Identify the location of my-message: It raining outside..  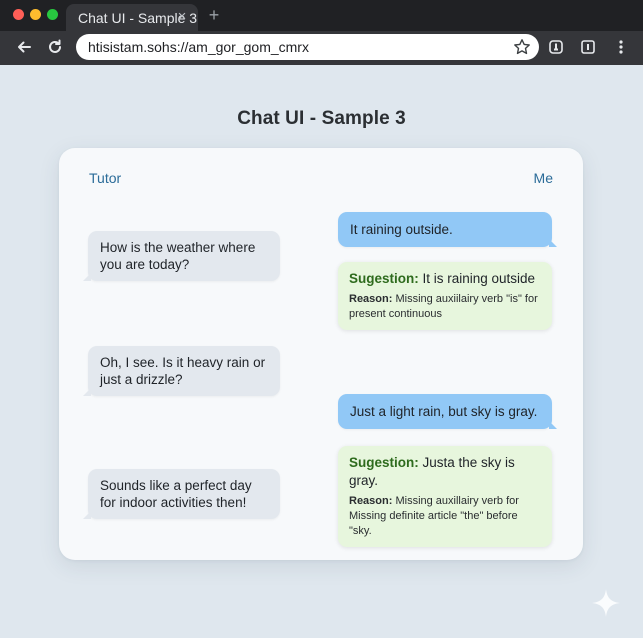
(447, 229).